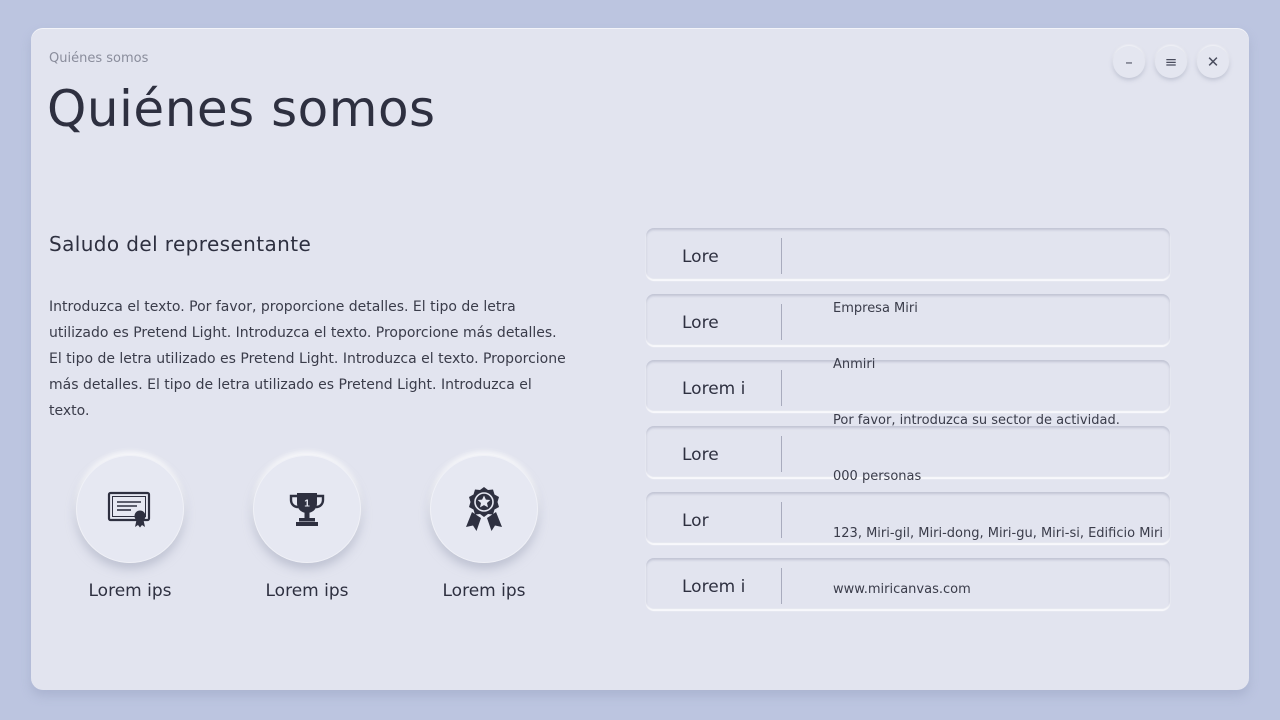  I want to click on close-icon: ✕, so click(1213, 62).